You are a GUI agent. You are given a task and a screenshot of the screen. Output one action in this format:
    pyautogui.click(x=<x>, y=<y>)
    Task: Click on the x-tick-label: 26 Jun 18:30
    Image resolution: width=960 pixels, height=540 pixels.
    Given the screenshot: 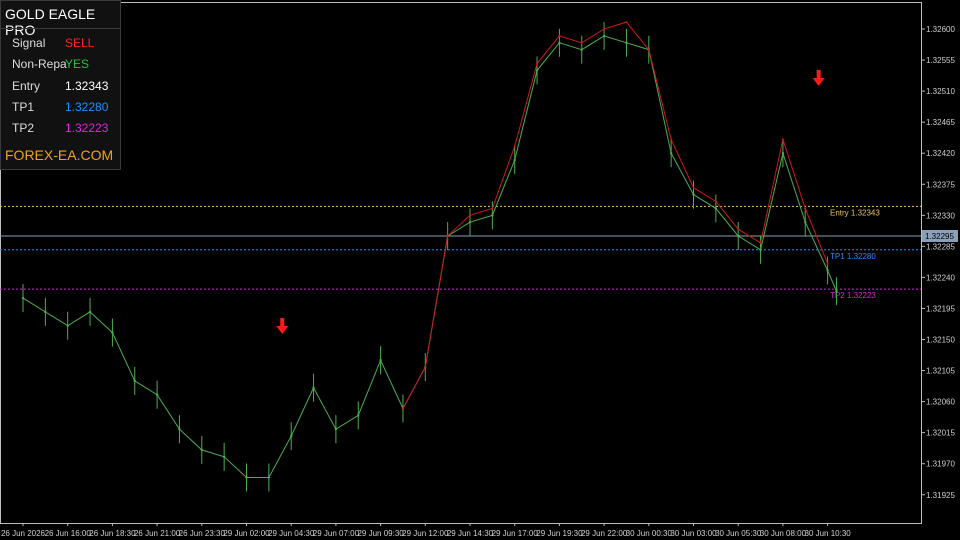 What is the action you would take?
    pyautogui.click(x=112, y=533)
    